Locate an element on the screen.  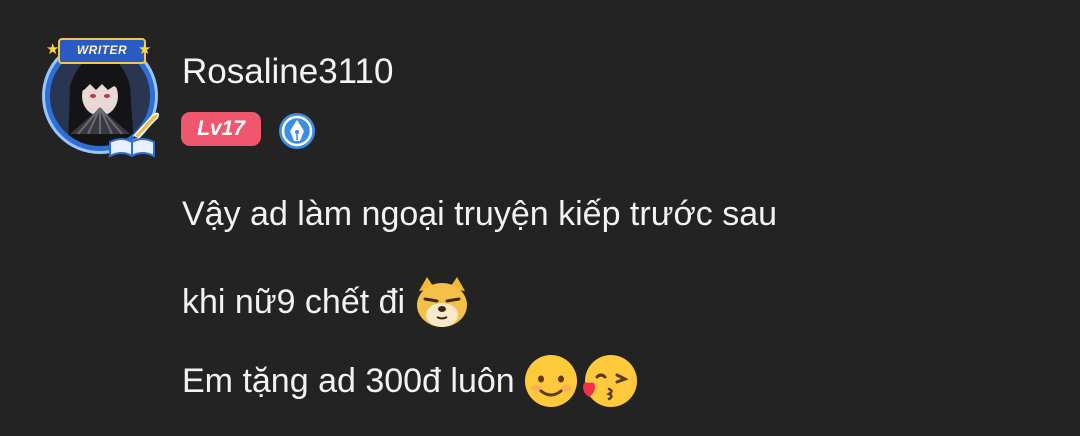
writer-frame-label: WRITER is located at coordinates (102, 51).